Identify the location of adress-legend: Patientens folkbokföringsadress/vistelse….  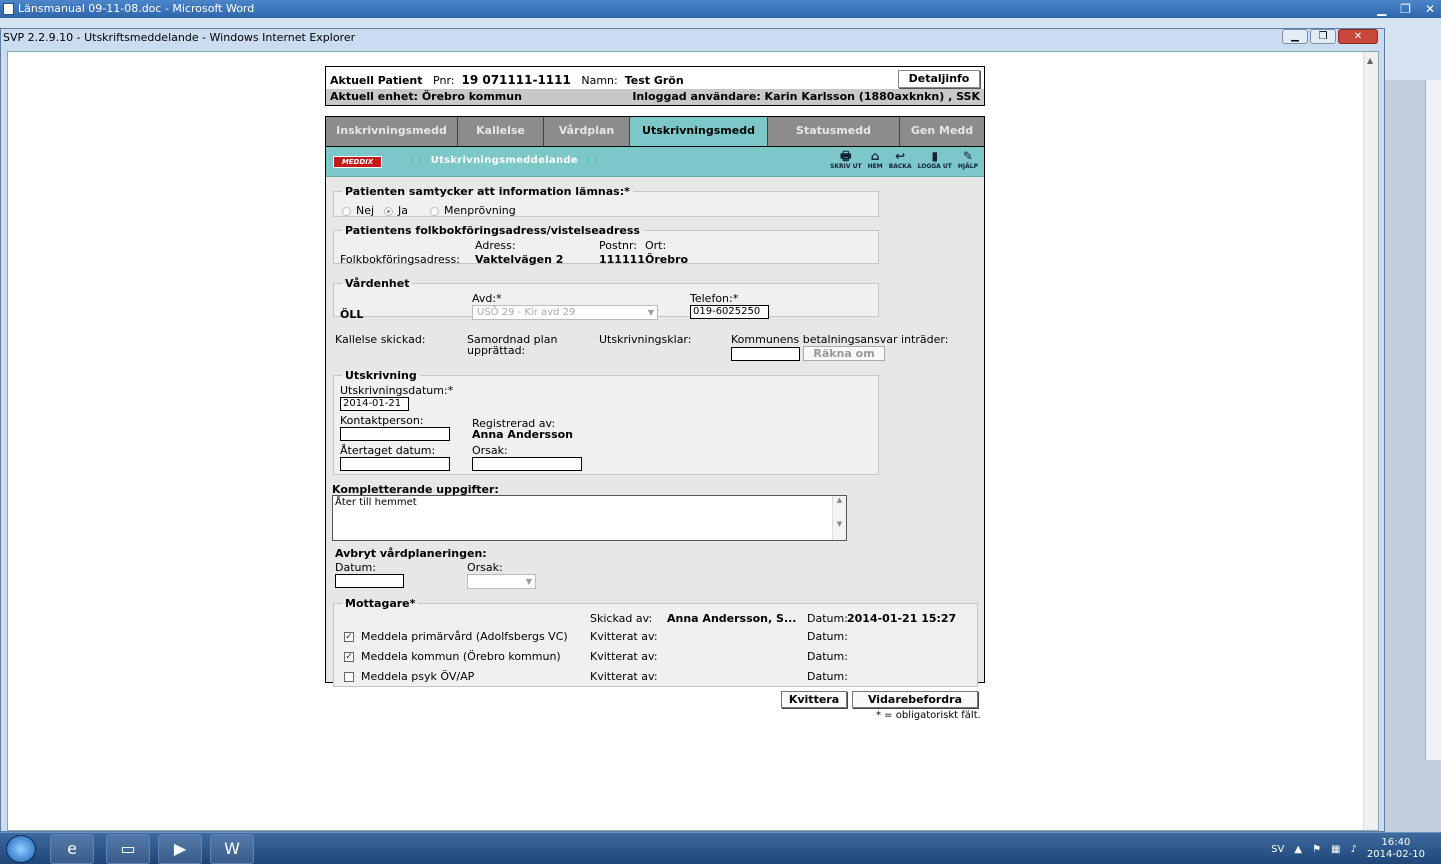
(492, 230).